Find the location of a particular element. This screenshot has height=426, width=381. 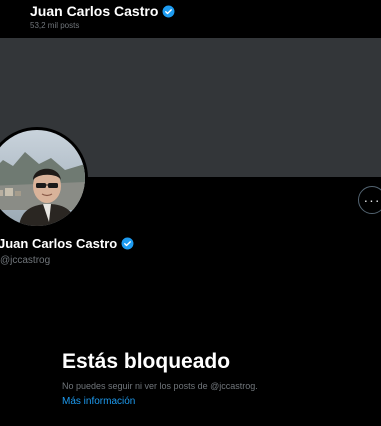

more-horizontal-icon: ··· is located at coordinates (372, 200).